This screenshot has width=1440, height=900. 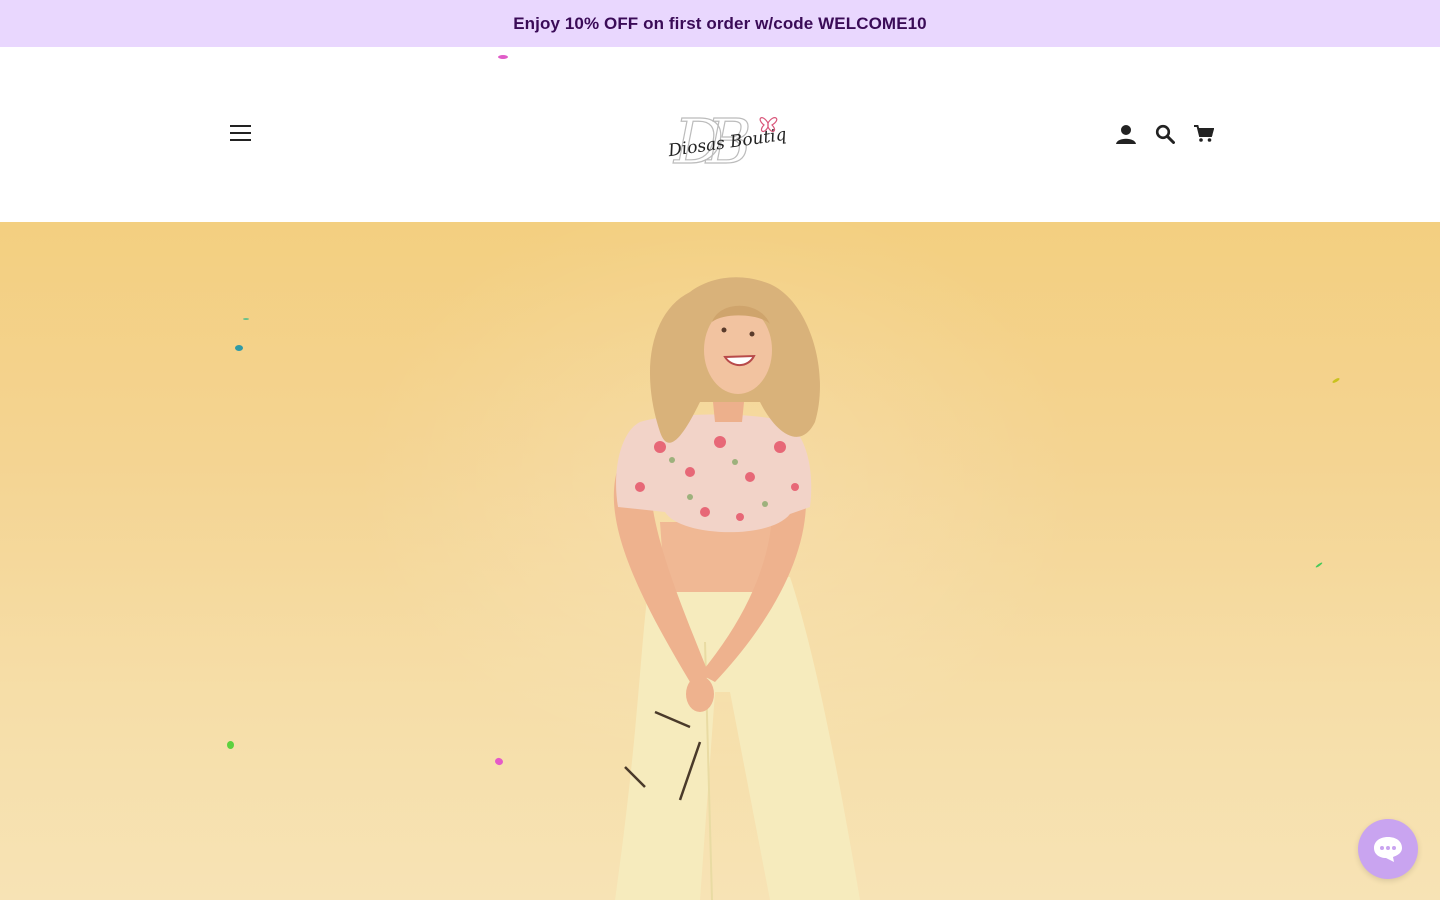 I want to click on account-icon, so click(x=1125, y=133).